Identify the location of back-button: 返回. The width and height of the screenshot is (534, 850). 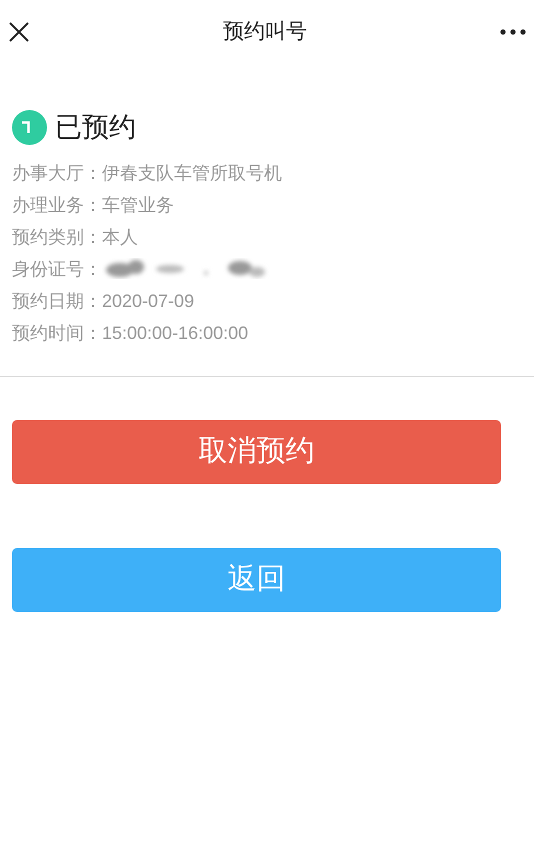
(256, 580).